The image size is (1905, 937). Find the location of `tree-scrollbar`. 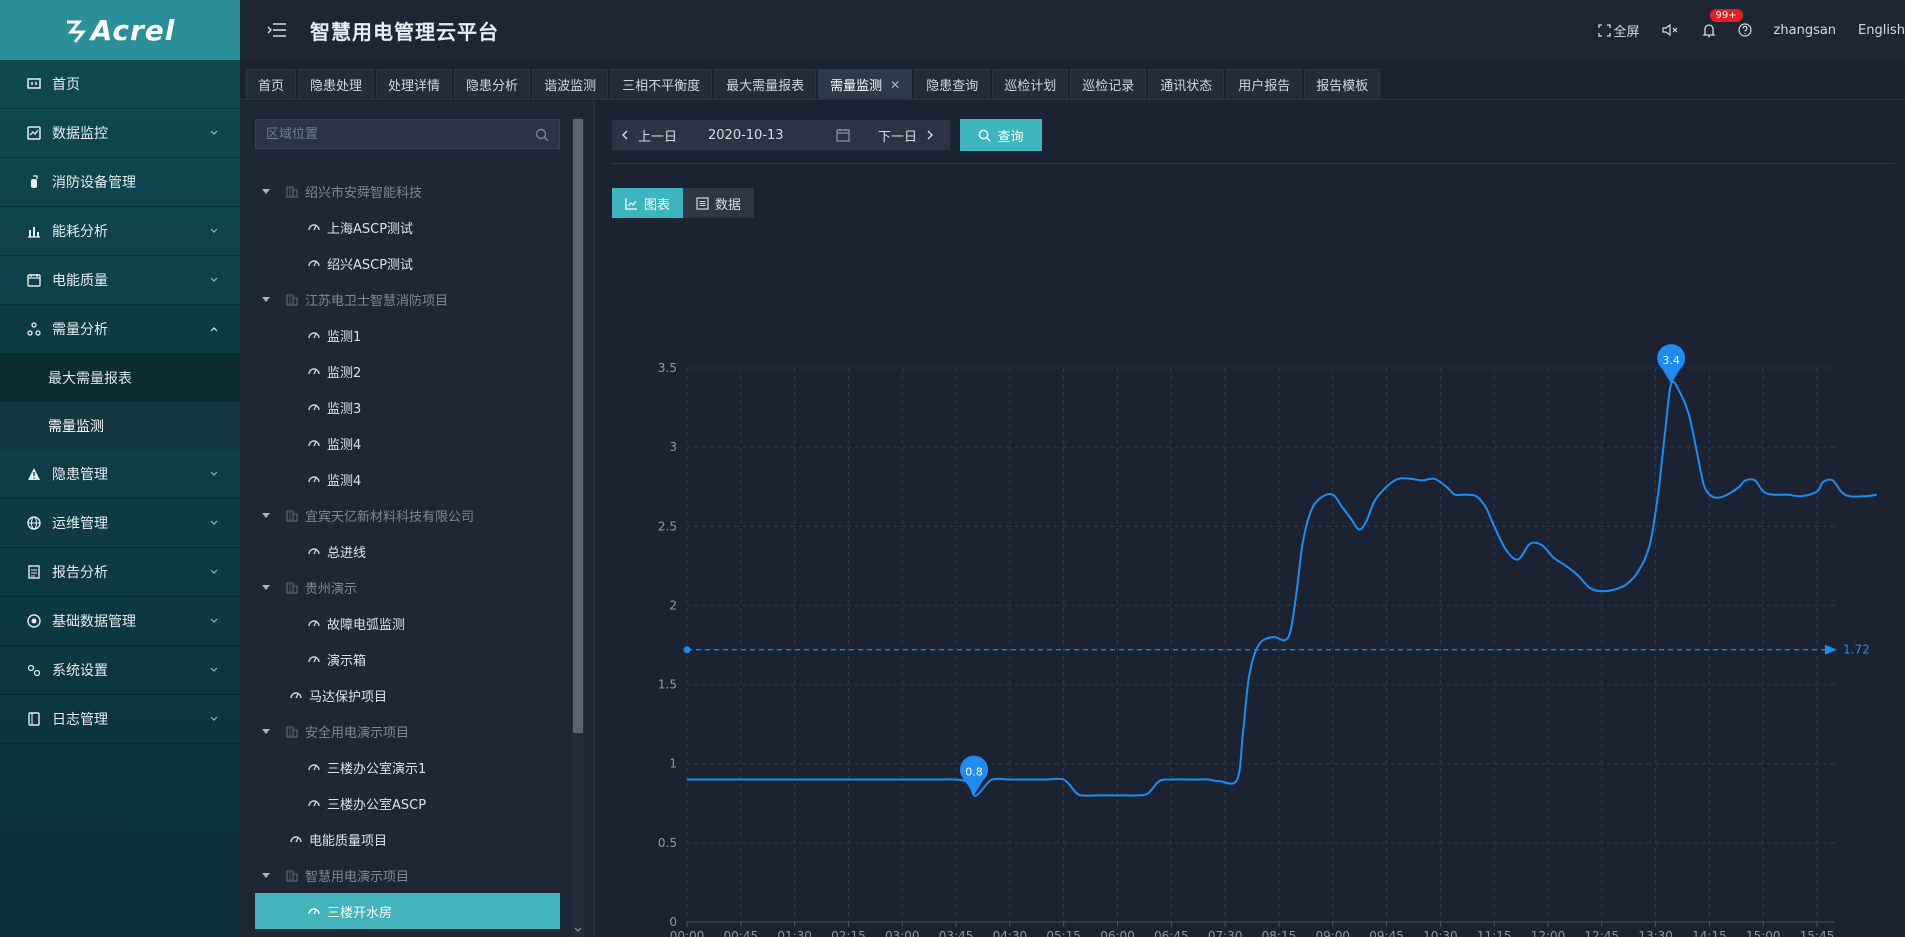

tree-scrollbar is located at coordinates (578, 527).